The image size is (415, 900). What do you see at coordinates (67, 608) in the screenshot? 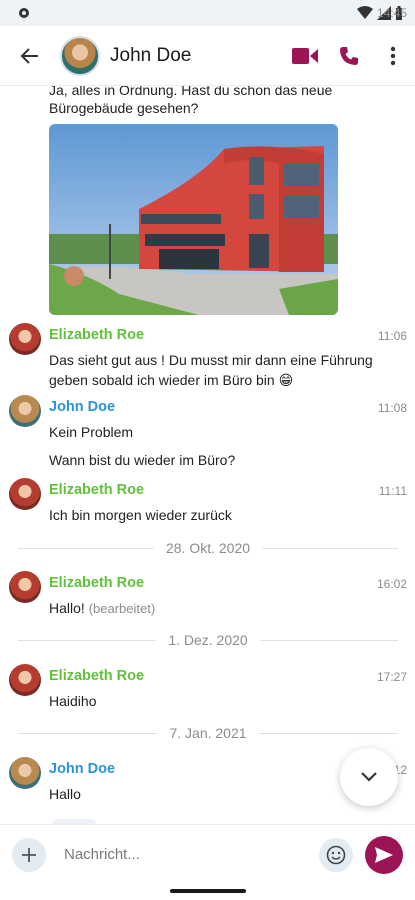
I see `message-body: Hallo!` at bounding box center [67, 608].